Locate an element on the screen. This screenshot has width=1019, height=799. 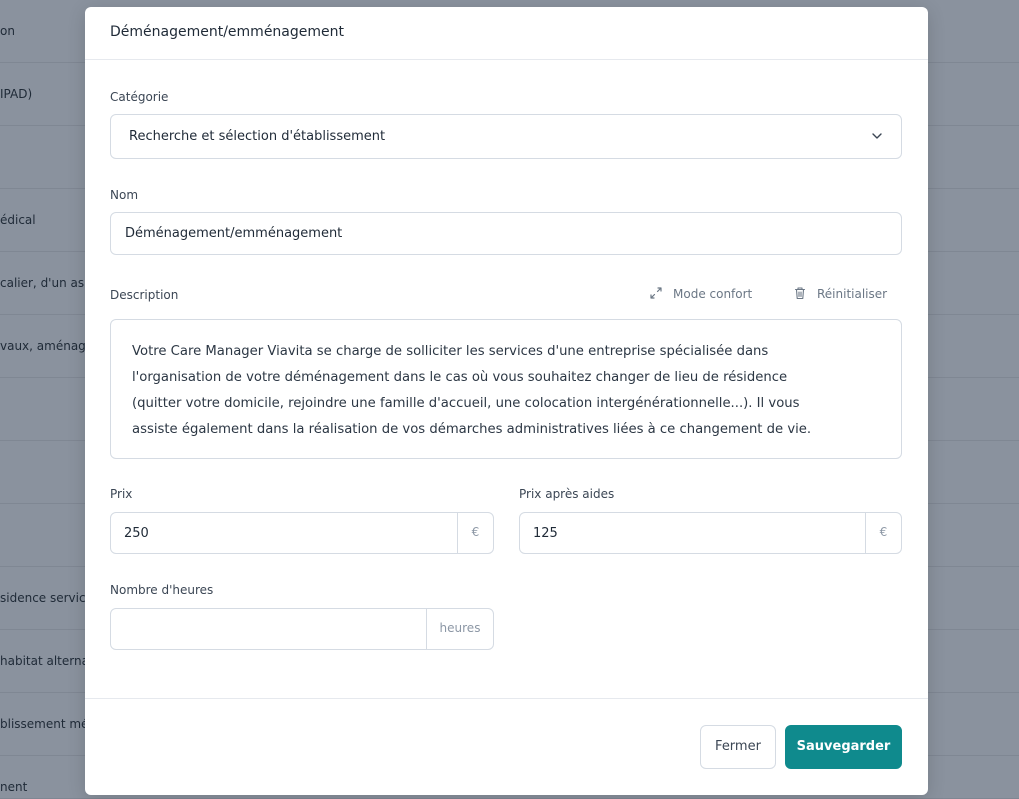
price-after-aid-input-value: 125 is located at coordinates (545, 533).